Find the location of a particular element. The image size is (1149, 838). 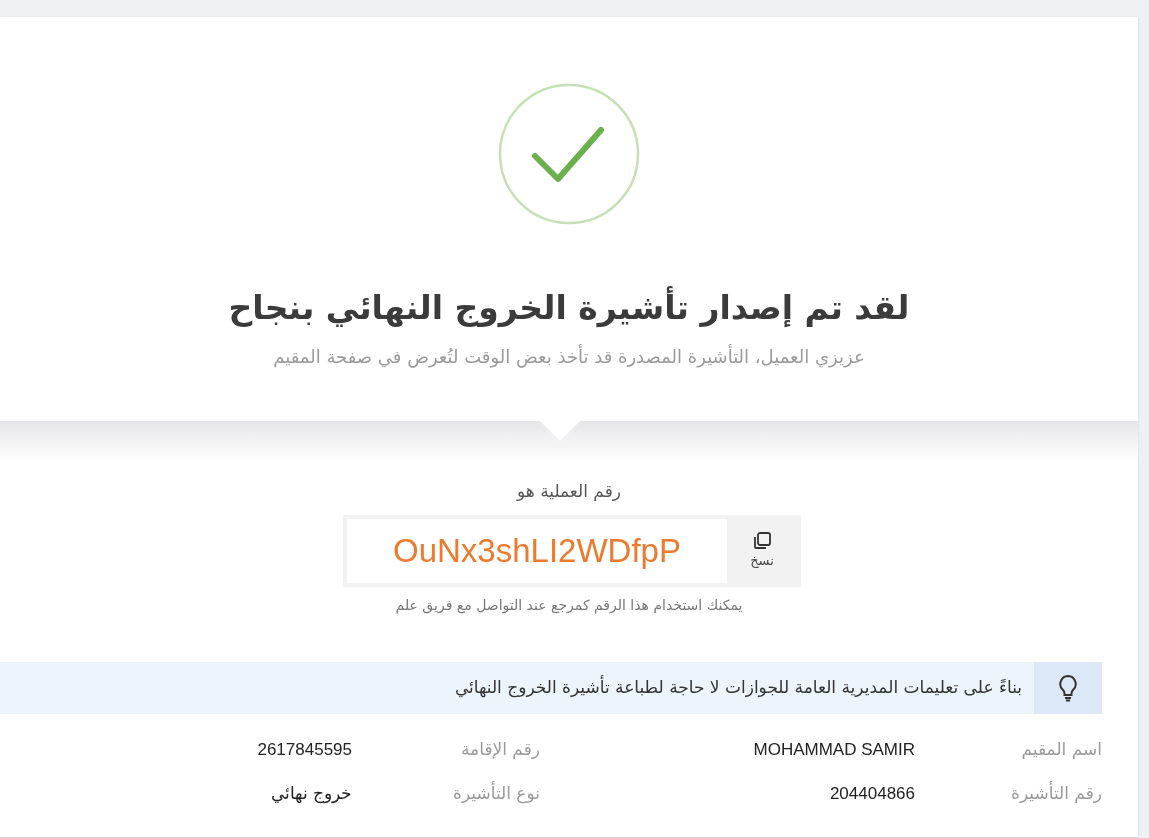

detail-label: اسم المقيم is located at coordinates (1061, 749).